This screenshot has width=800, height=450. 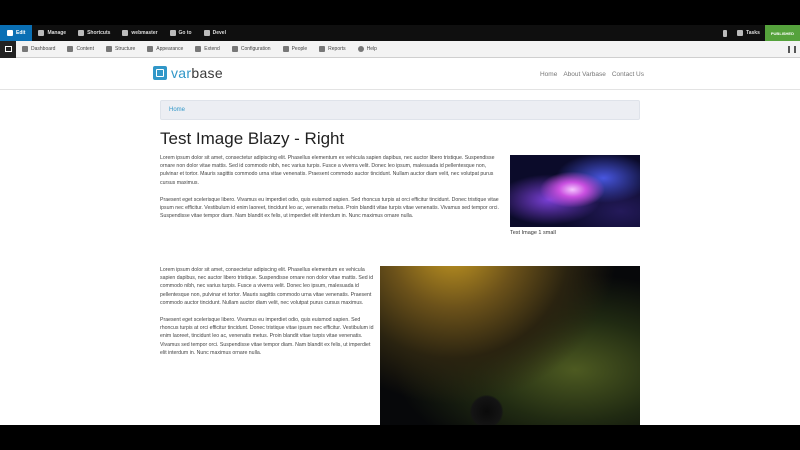 I want to click on structure-icon, so click(x=108, y=49).